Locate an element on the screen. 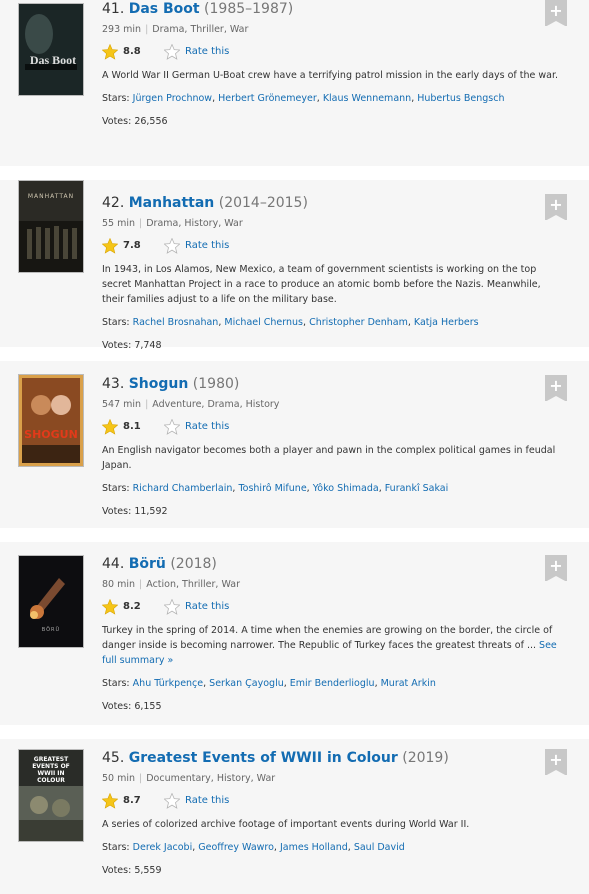  title-link: Manhattan is located at coordinates (172, 203).